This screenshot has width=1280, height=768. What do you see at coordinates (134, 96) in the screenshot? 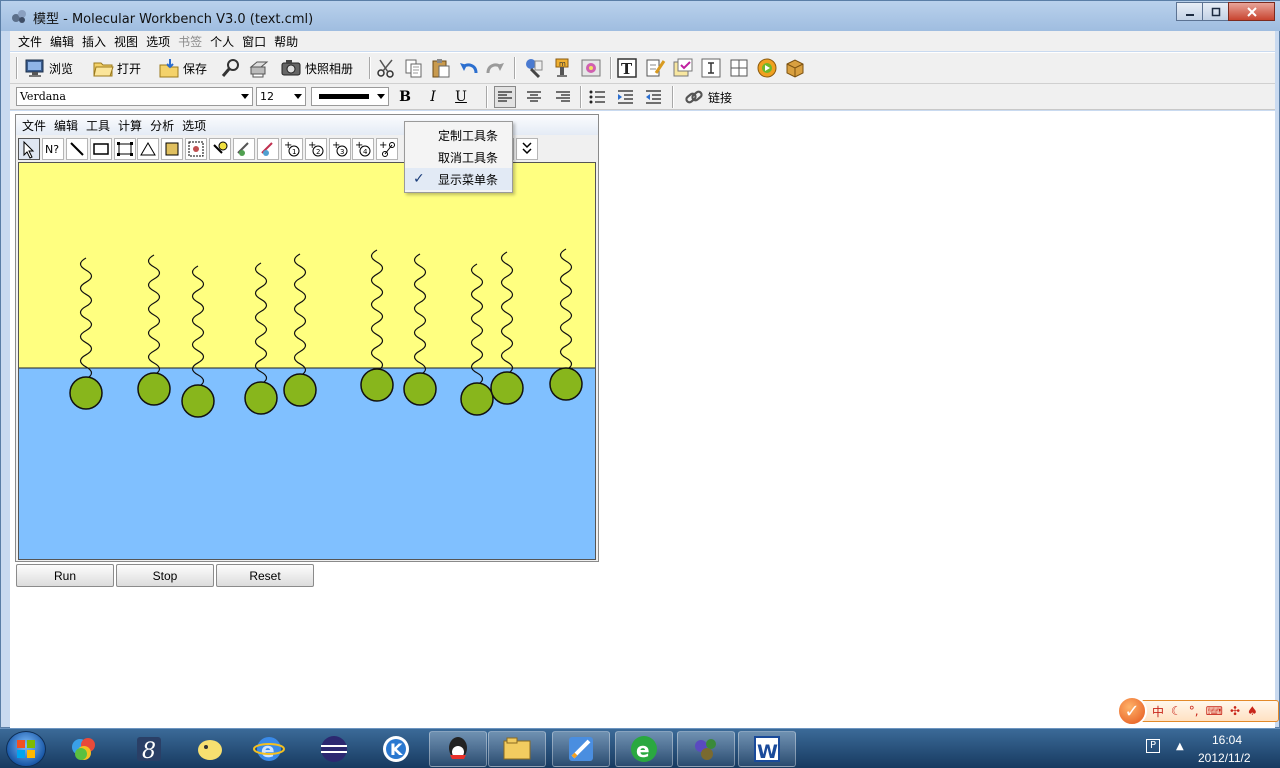
I see `font-family-select: Verdana` at bounding box center [134, 96].